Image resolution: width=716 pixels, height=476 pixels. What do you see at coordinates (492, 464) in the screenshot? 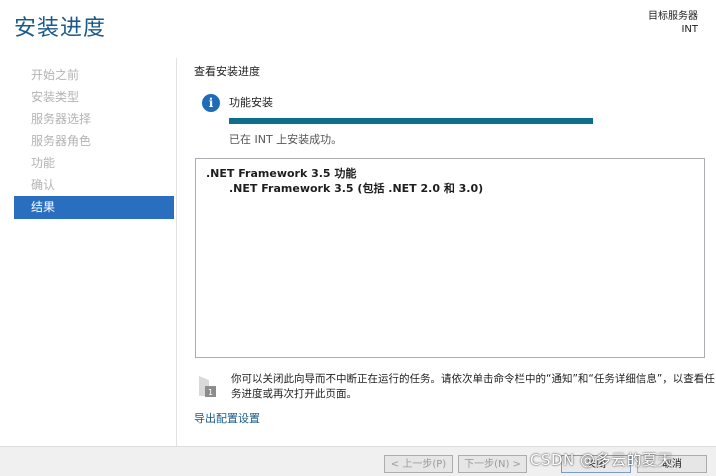
I see `next-button: 下一步(N) >` at bounding box center [492, 464].